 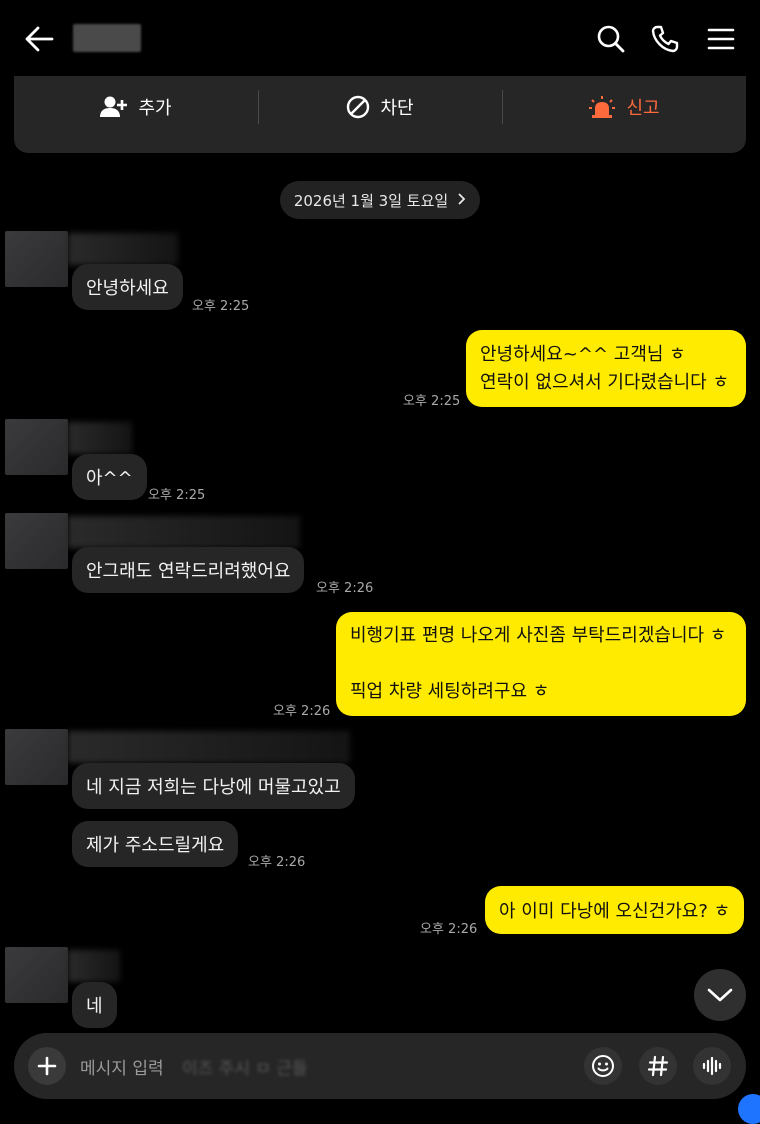 I want to click on message-line: 픽업 차량 세팅하려구요 ㅎ, so click(x=450, y=691).